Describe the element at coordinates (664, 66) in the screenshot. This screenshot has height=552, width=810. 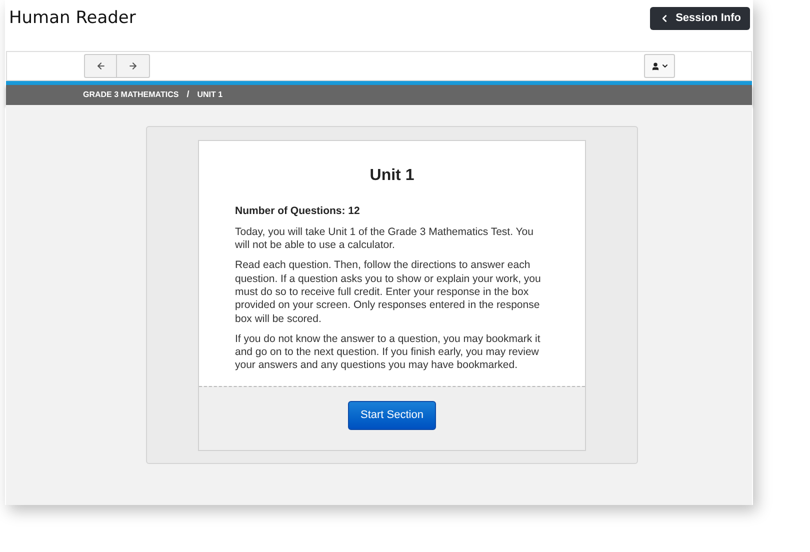
I see `caret-icon` at that location.